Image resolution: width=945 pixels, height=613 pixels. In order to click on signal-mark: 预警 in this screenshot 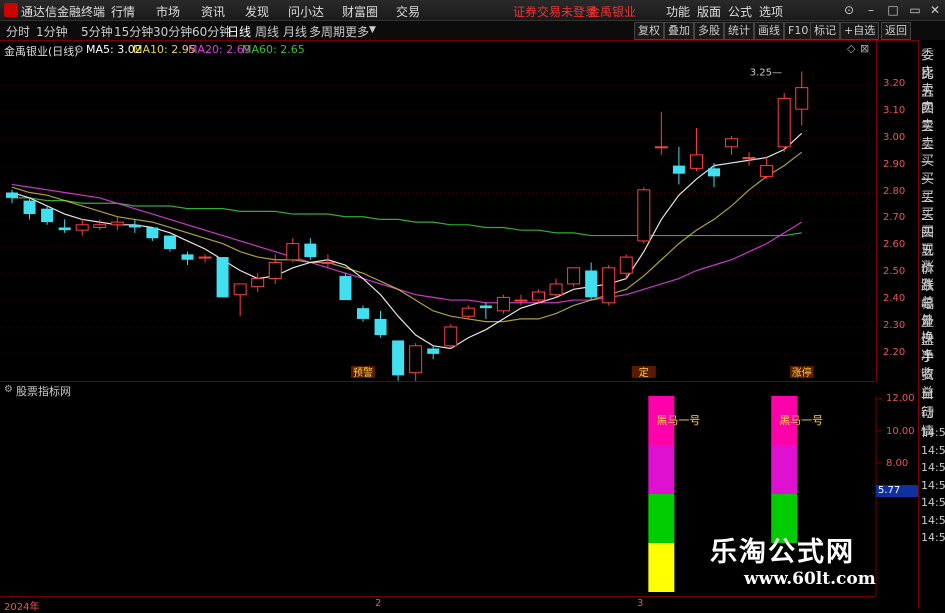, I will do `click(363, 372)`.